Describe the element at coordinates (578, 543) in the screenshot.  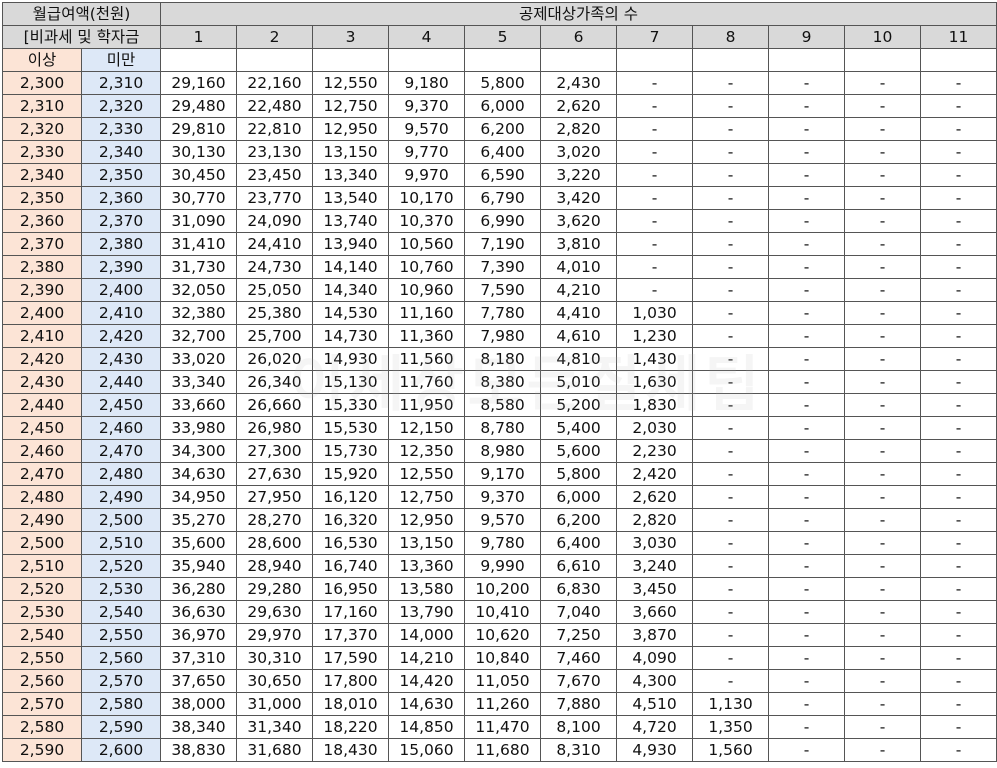
I see `tax-amount-cell: 6,400` at that location.